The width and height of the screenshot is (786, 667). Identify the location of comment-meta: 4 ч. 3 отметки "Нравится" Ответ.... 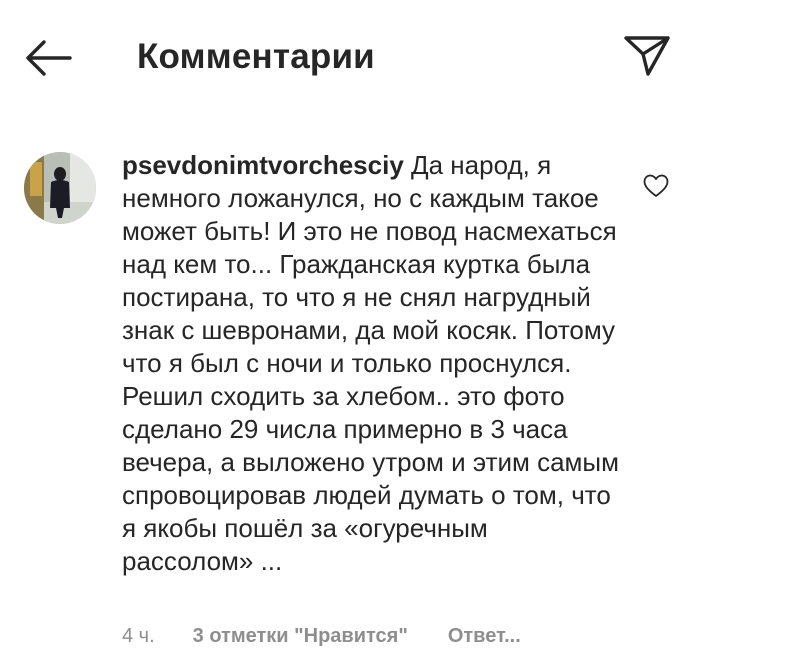
(321, 636).